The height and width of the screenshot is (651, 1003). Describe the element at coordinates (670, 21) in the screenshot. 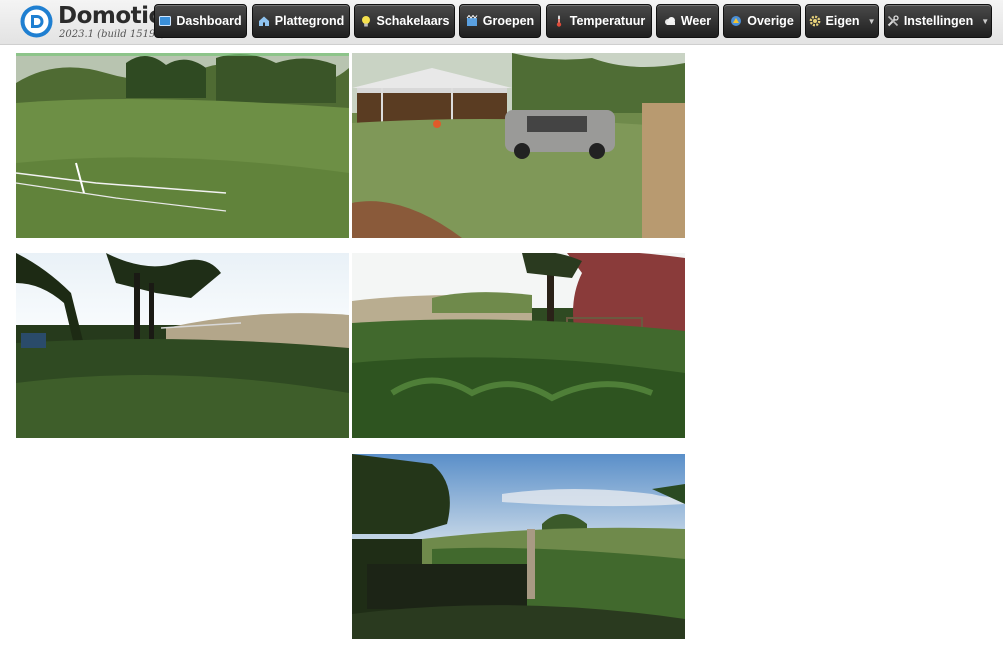

I see `cloud-icon` at that location.